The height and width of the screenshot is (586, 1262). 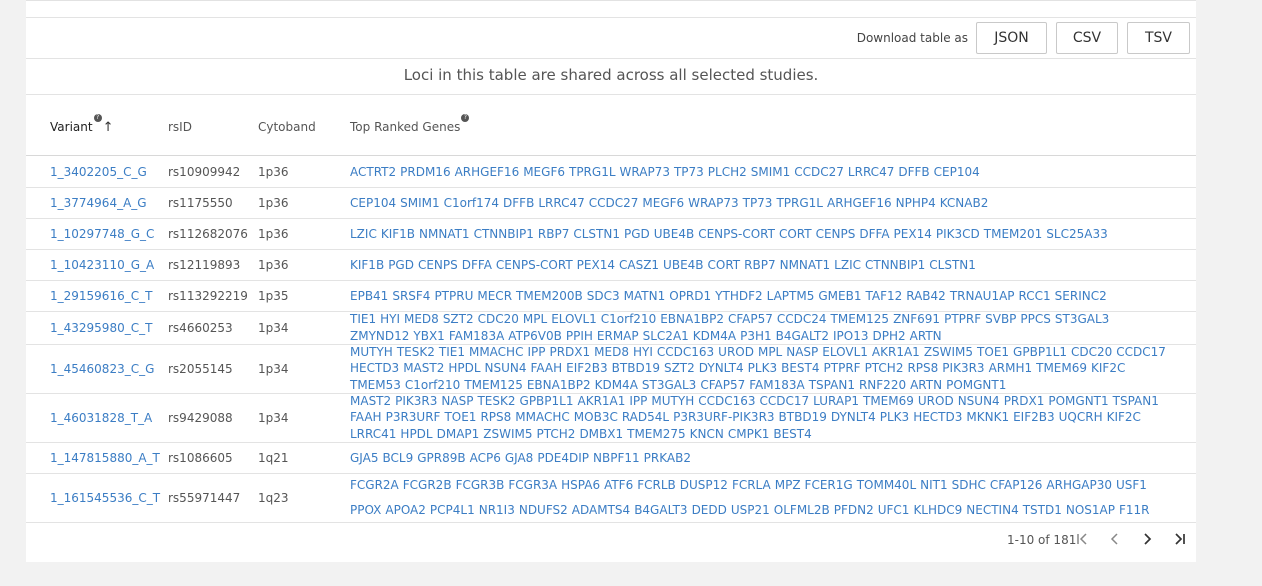 What do you see at coordinates (487, 172) in the screenshot?
I see `gene-link: ARHGEF16` at bounding box center [487, 172].